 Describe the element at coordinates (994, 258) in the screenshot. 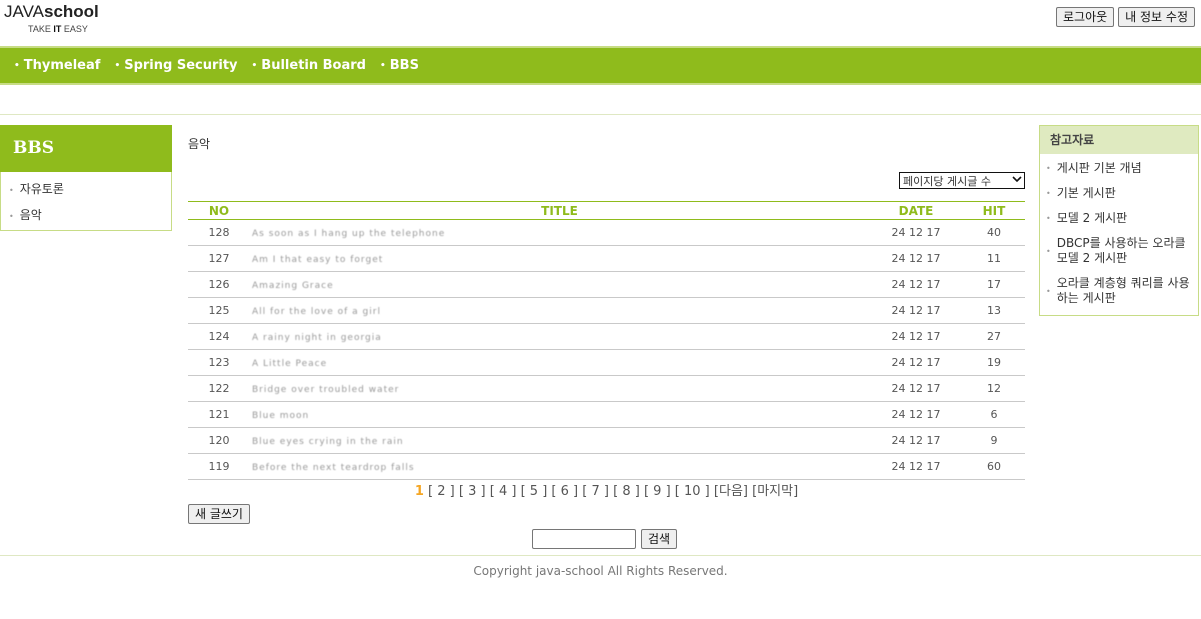

I see `row-hit: 11` at that location.